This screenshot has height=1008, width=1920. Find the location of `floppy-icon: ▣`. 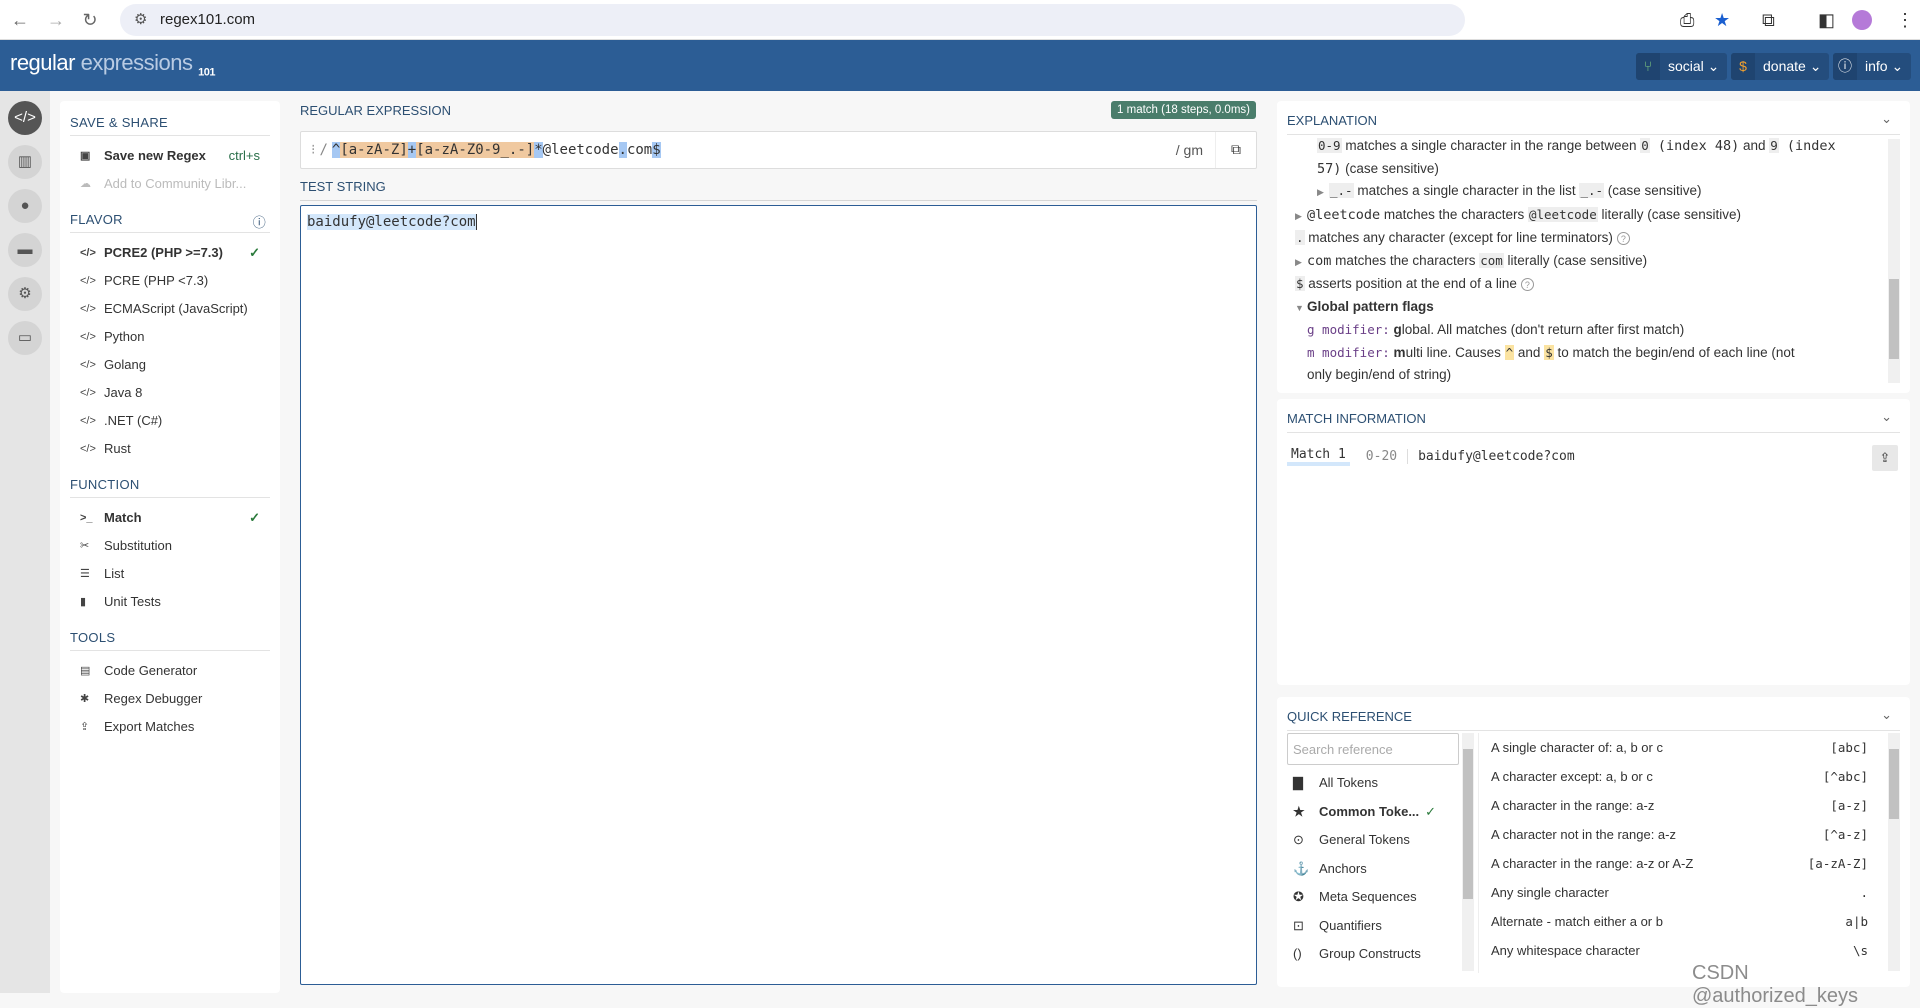

floppy-icon: ▣ is located at coordinates (85, 156).